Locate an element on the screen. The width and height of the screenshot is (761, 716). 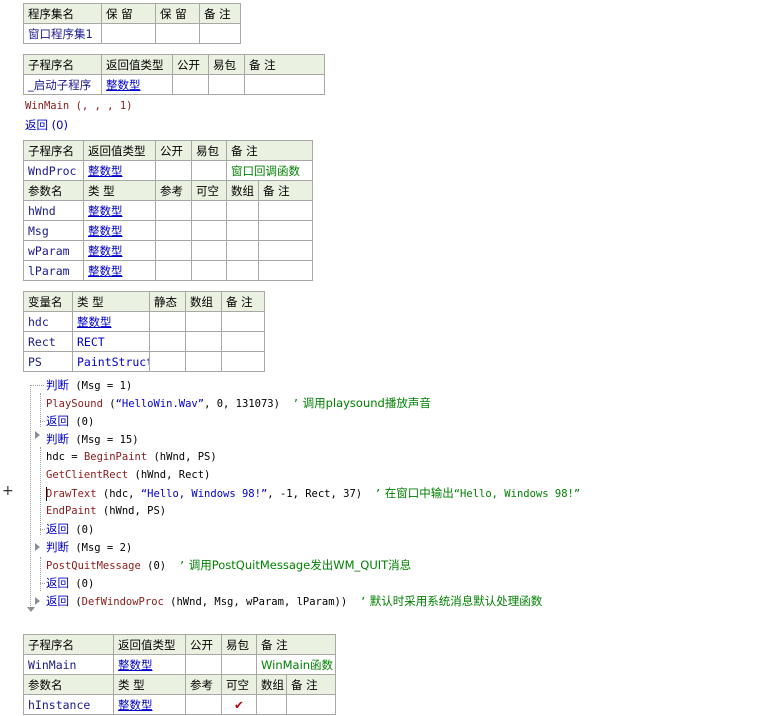
code-line: 判断 (Msg = 1) is located at coordinates (89, 385).